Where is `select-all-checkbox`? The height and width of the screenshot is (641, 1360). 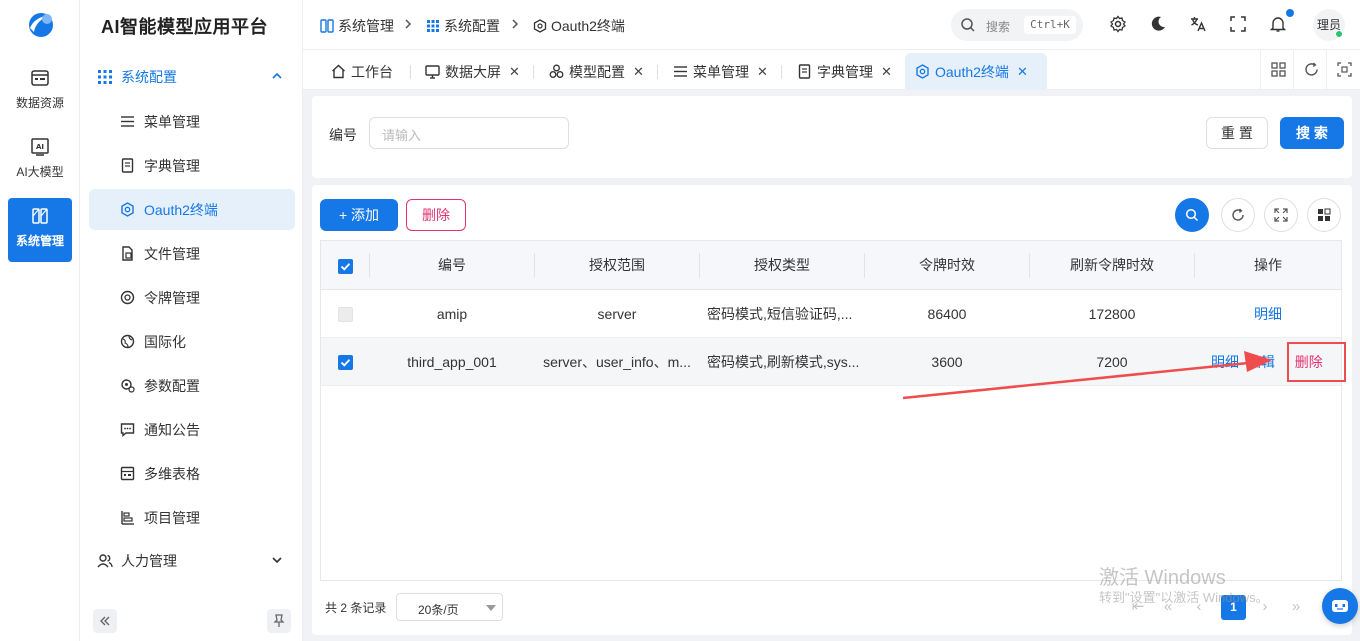 select-all-checkbox is located at coordinates (345, 266).